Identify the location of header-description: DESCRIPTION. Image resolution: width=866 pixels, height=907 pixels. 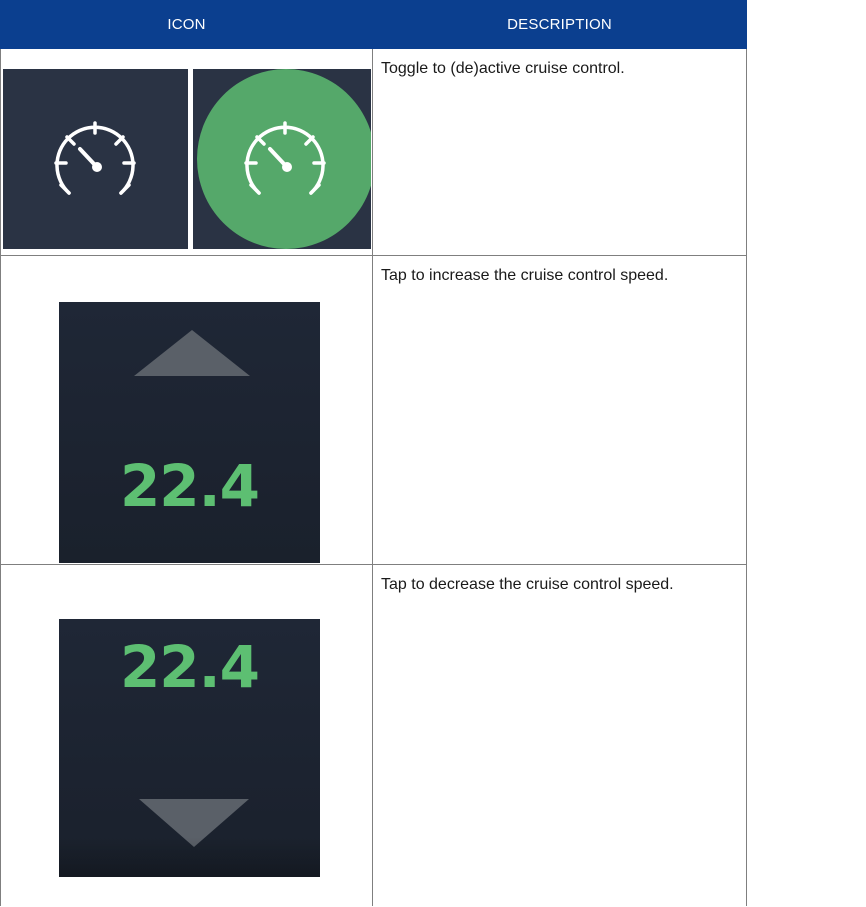
(559, 24).